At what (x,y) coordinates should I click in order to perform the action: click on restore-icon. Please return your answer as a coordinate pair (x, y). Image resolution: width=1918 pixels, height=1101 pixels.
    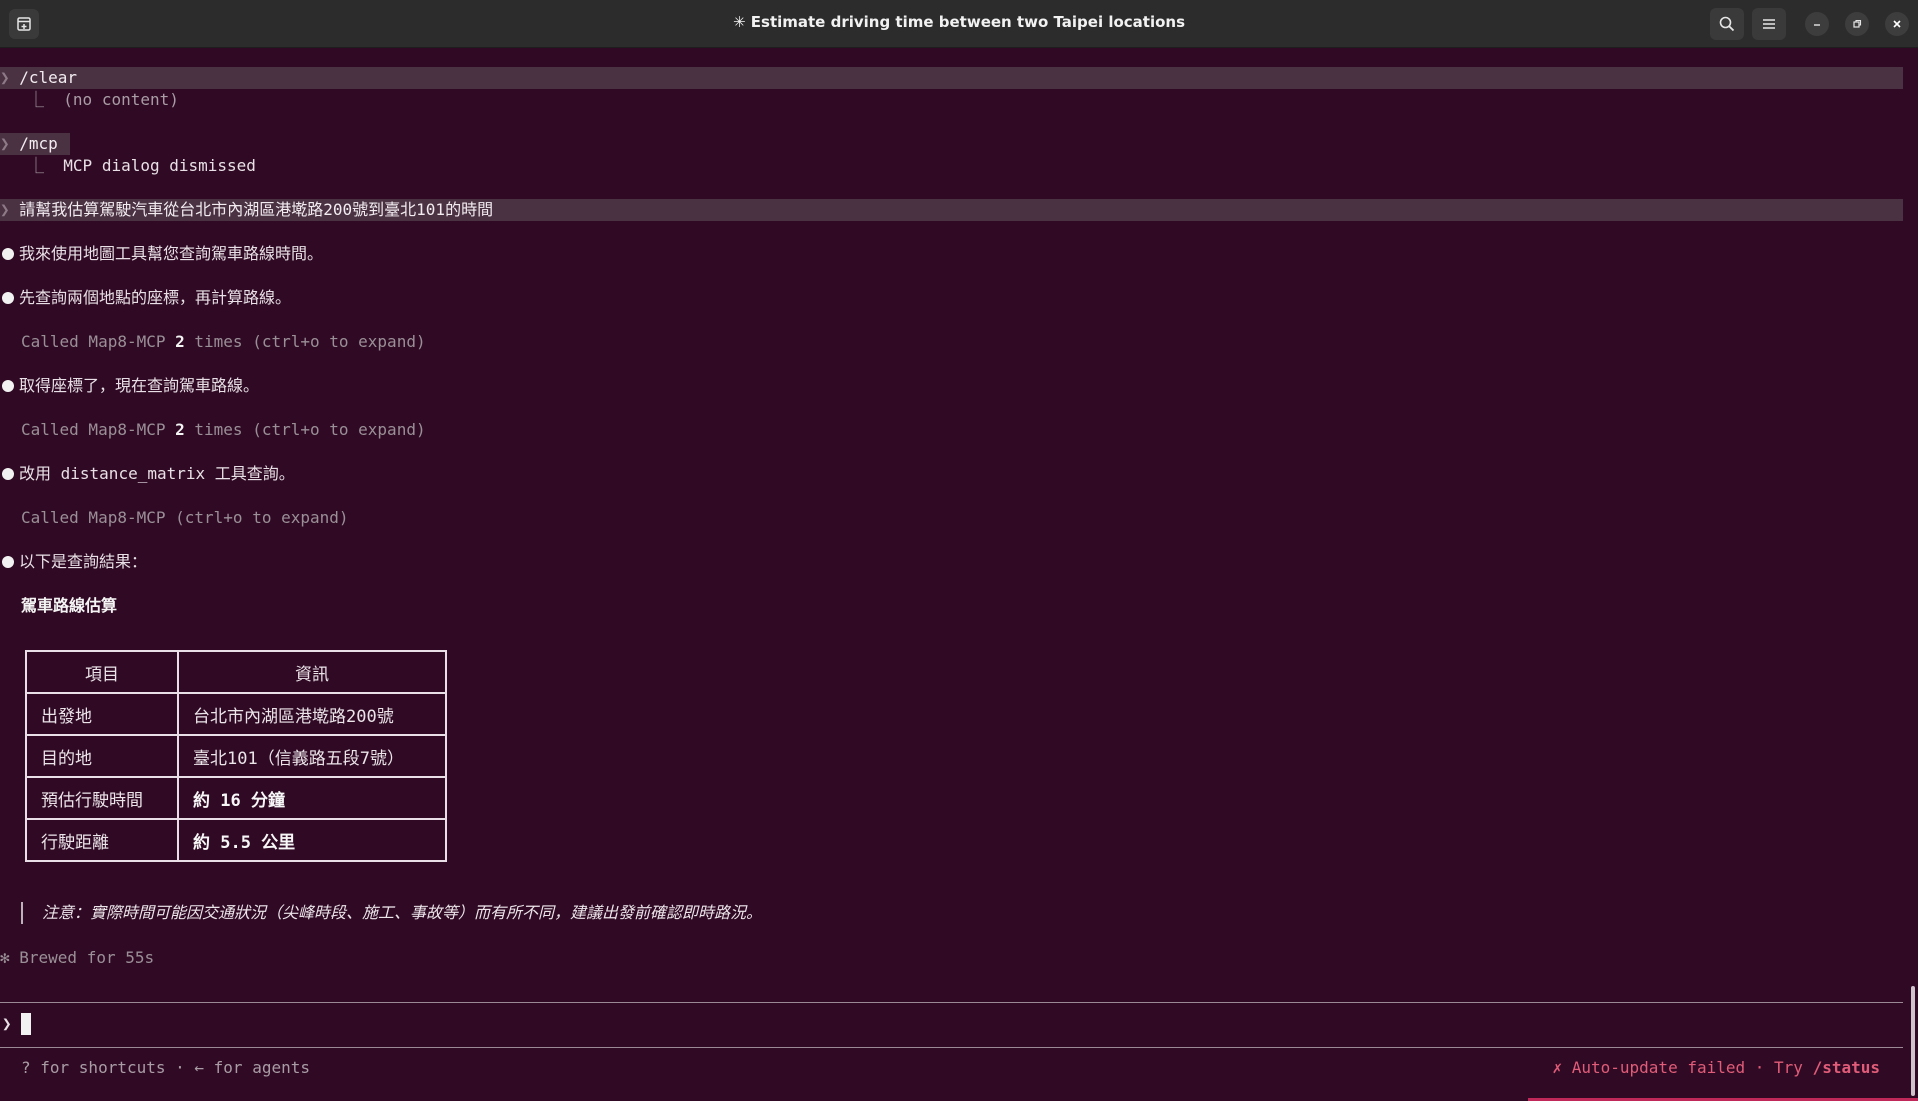
    Looking at the image, I should click on (1857, 23).